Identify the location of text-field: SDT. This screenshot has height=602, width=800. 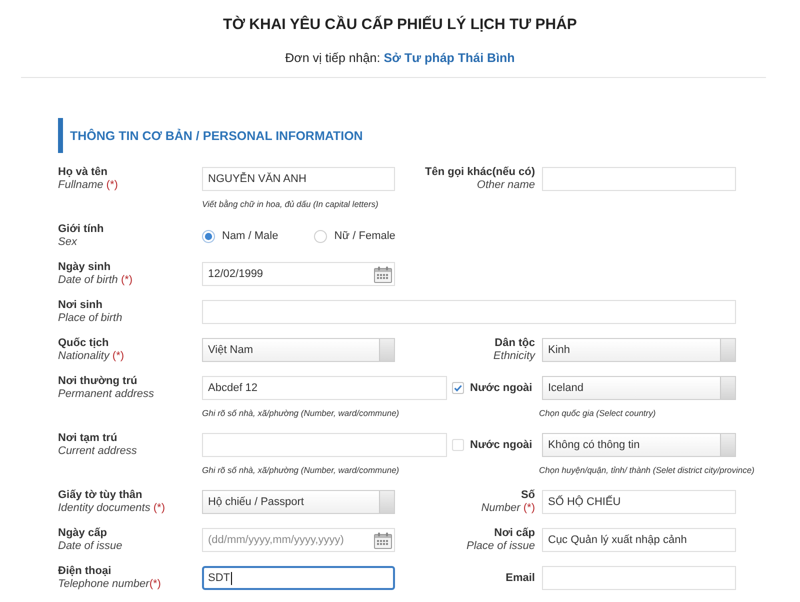
(298, 578).